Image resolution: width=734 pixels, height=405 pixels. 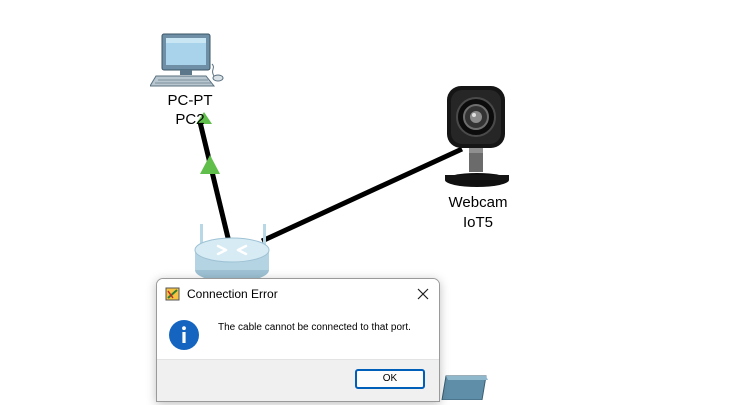 I want to click on webcam-device, so click(x=477, y=137).